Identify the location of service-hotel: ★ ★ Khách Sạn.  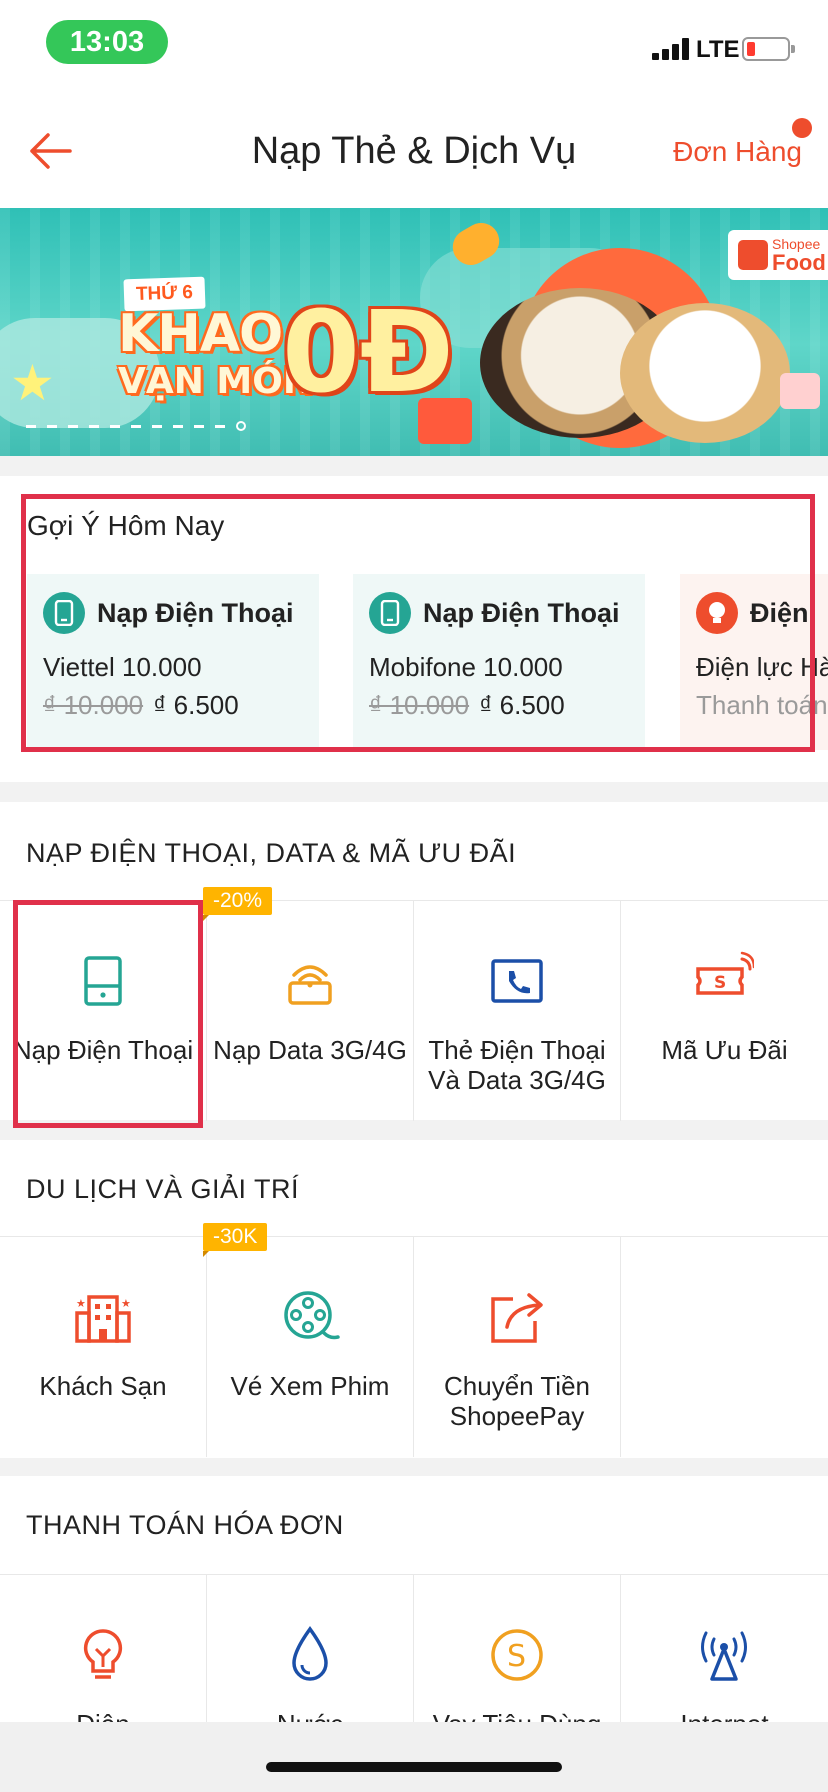
(103, 1347).